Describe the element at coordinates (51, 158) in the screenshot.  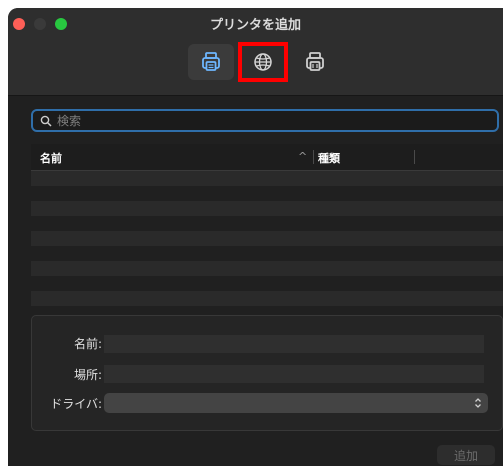
I see `column-header-name: 名前` at that location.